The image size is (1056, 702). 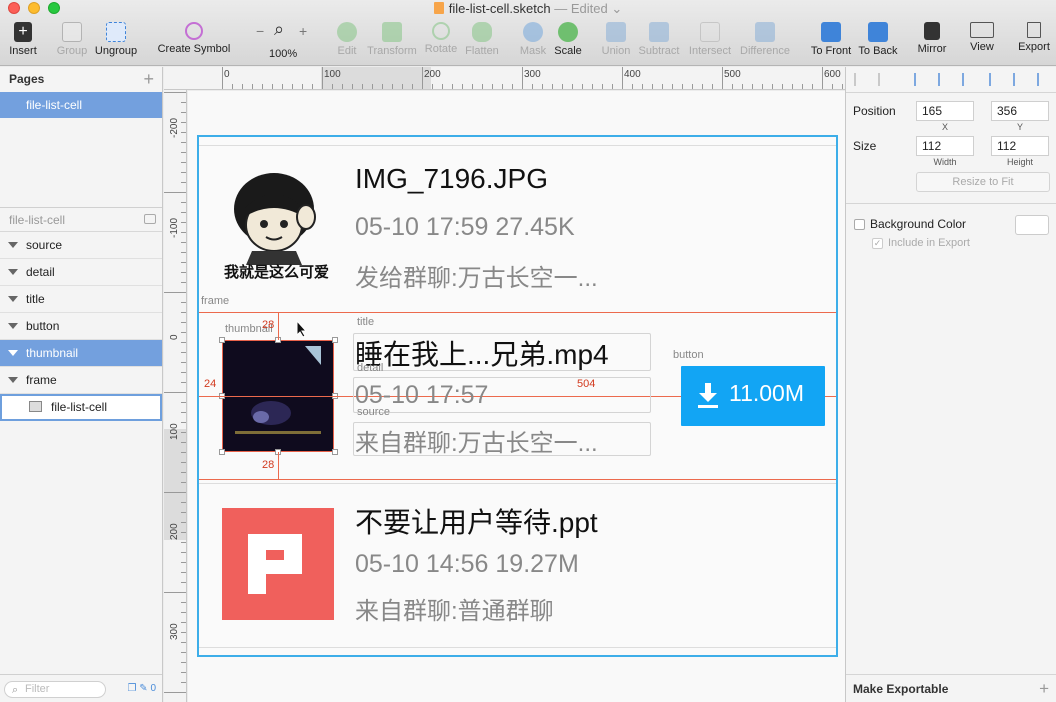 I want to click on pencil-icon: ✎, so click(x=143, y=688).